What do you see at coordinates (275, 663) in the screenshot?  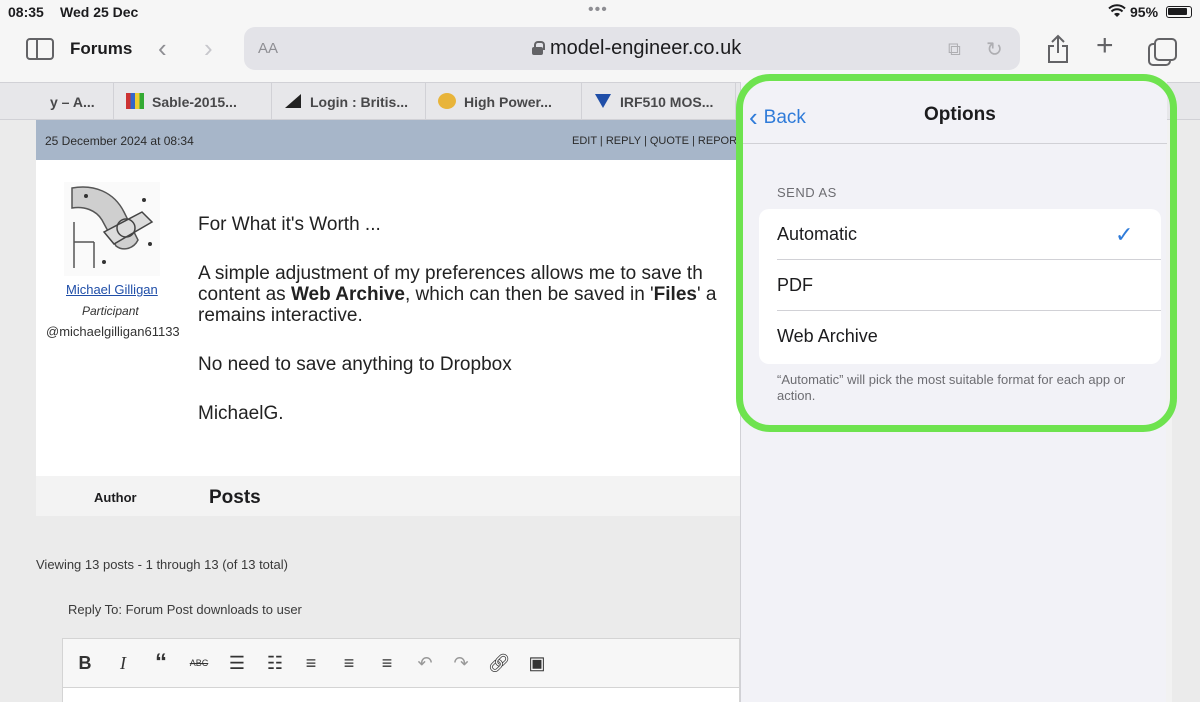 I see `numbered-list-icon: ☷` at bounding box center [275, 663].